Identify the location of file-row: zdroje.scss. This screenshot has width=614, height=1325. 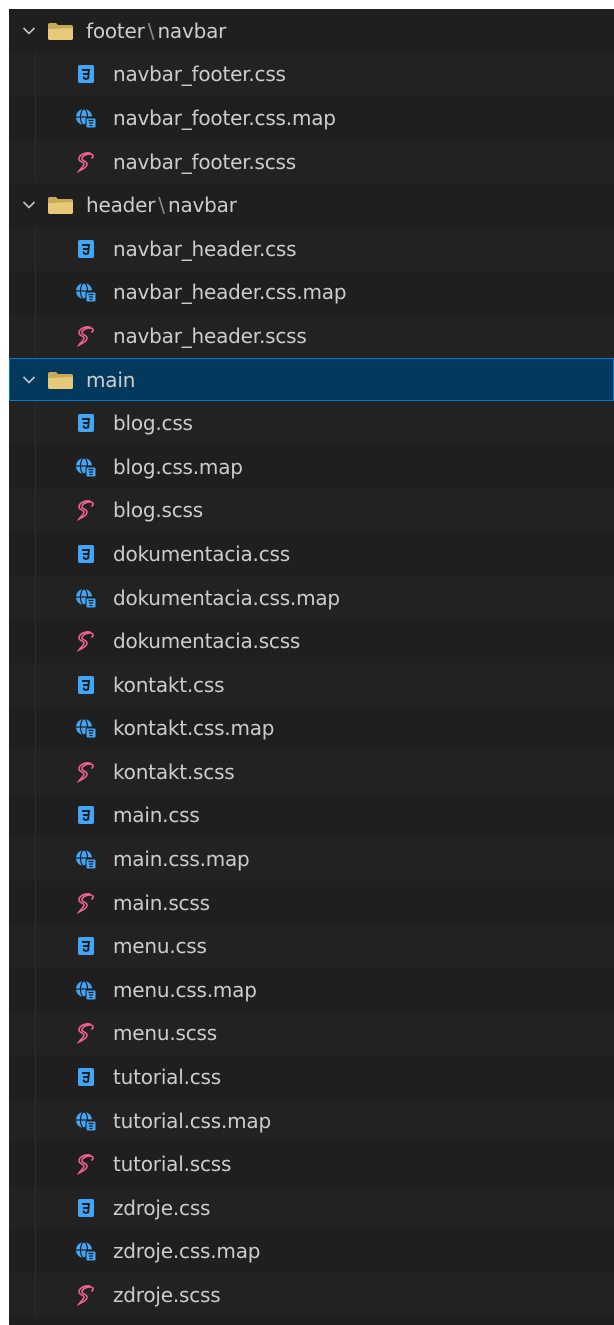
(311, 1295).